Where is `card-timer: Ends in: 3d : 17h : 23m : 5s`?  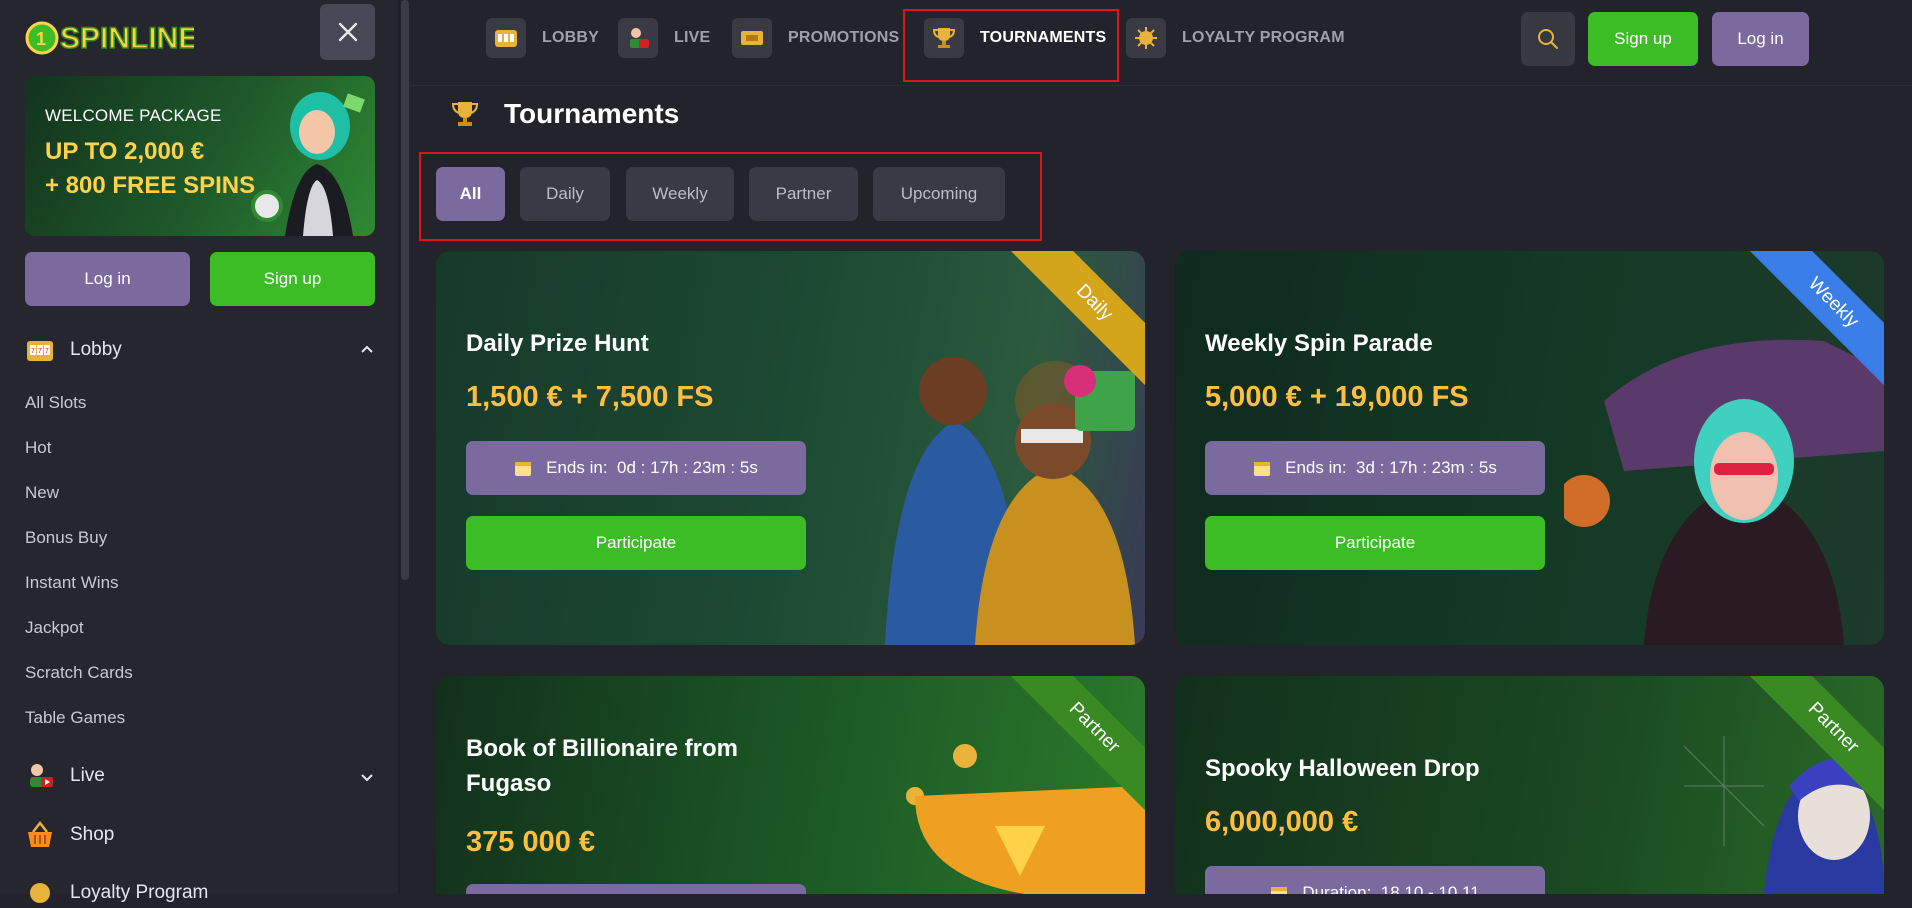
card-timer: Ends in: 3d : 17h : 23m : 5s is located at coordinates (1375, 468).